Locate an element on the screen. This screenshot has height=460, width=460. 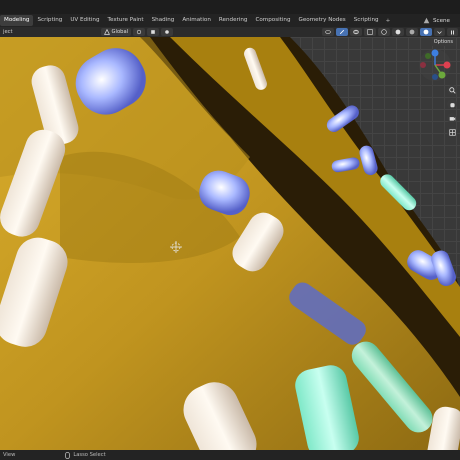
mouse-icon is located at coordinates (68, 455).